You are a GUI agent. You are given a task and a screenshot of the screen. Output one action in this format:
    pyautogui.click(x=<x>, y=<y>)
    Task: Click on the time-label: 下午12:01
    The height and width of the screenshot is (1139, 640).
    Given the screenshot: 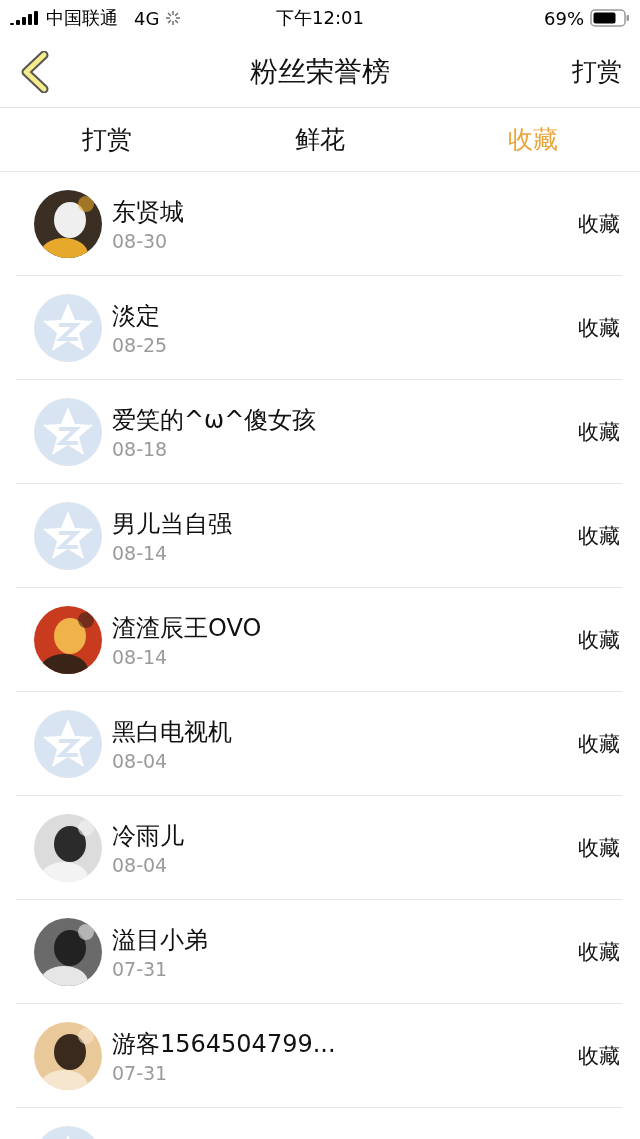 What is the action you would take?
    pyautogui.click(x=320, y=18)
    